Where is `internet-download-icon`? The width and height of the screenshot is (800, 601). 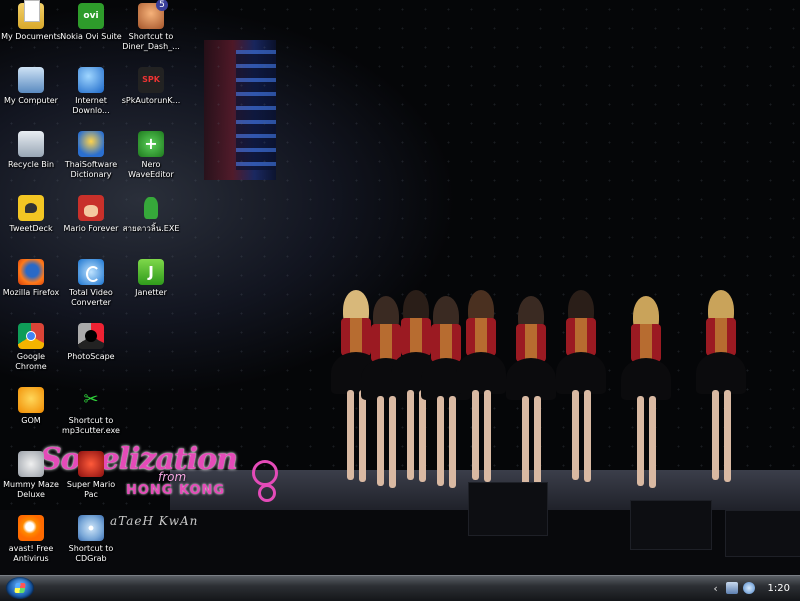 internet-download-icon is located at coordinates (91, 80).